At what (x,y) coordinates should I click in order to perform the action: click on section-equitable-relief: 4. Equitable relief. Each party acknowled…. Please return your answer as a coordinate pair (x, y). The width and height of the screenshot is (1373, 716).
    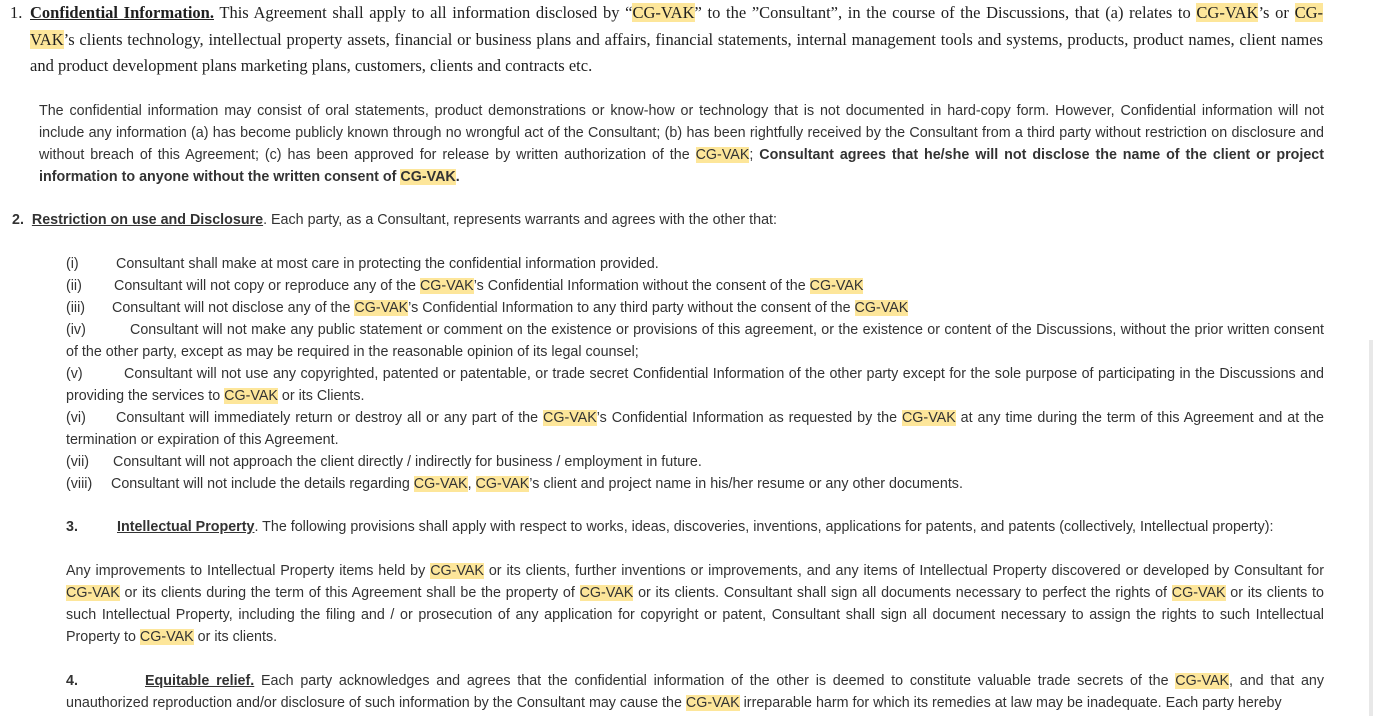
    Looking at the image, I should click on (695, 692).